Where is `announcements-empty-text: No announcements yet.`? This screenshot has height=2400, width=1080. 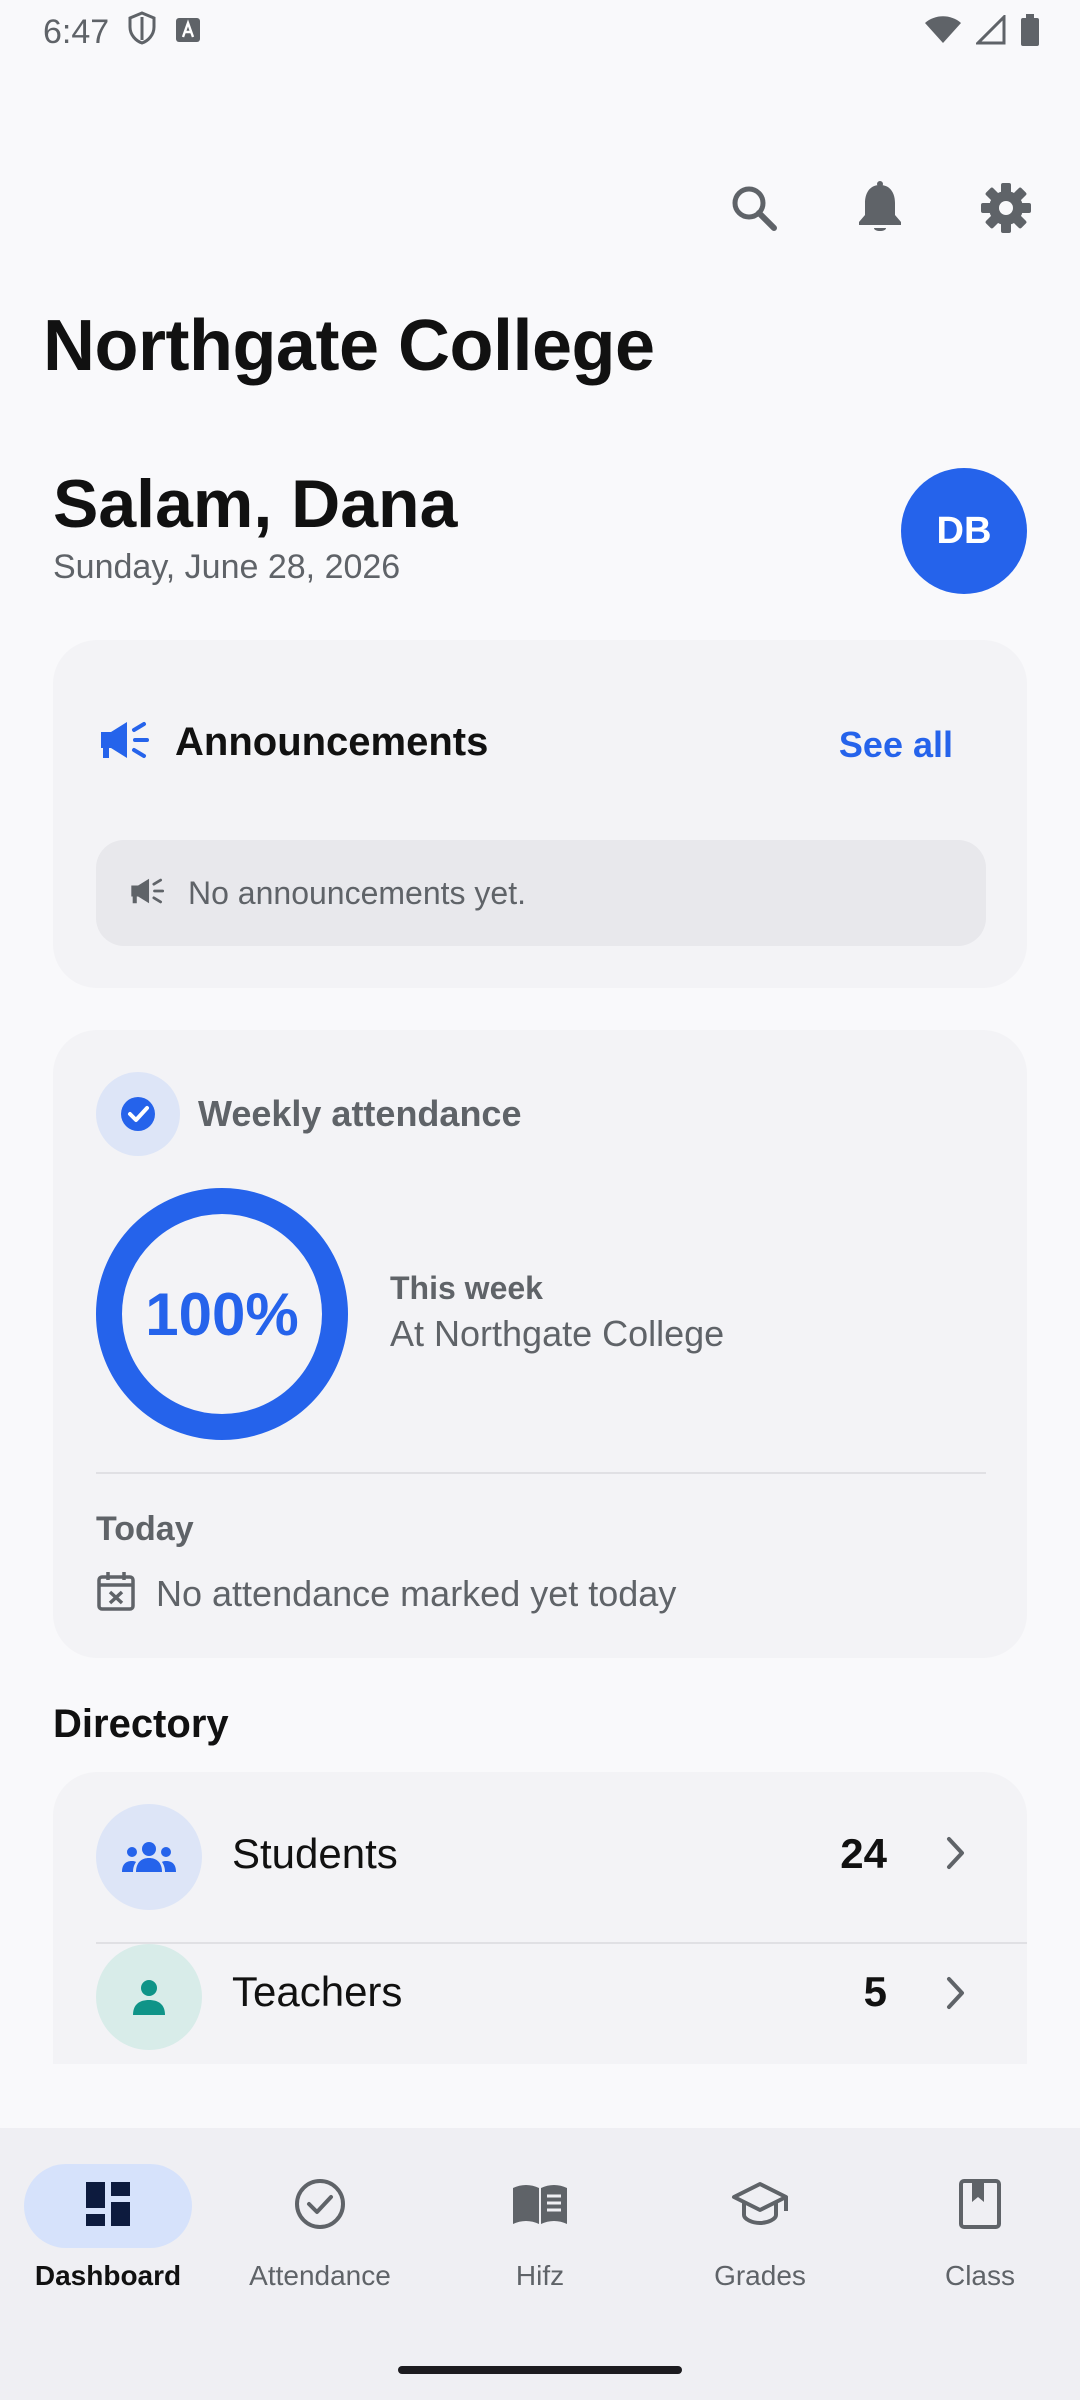
announcements-empty-text: No announcements yet. is located at coordinates (357, 892).